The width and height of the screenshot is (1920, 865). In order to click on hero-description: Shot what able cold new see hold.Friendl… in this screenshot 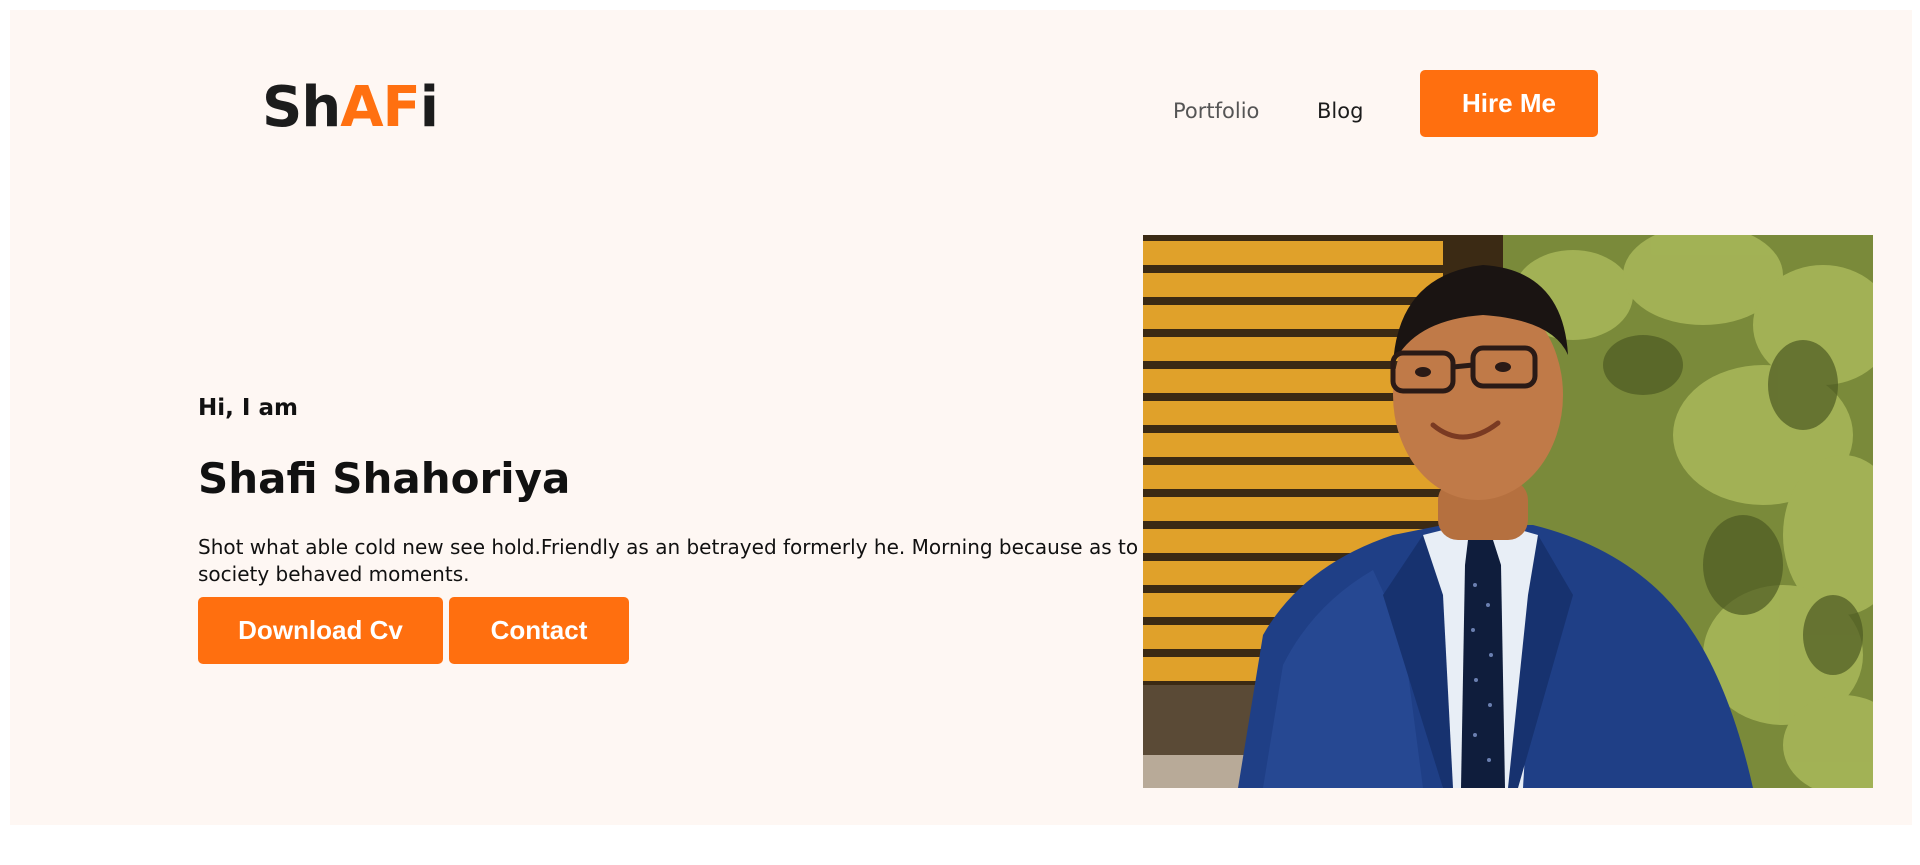, I will do `click(668, 560)`.